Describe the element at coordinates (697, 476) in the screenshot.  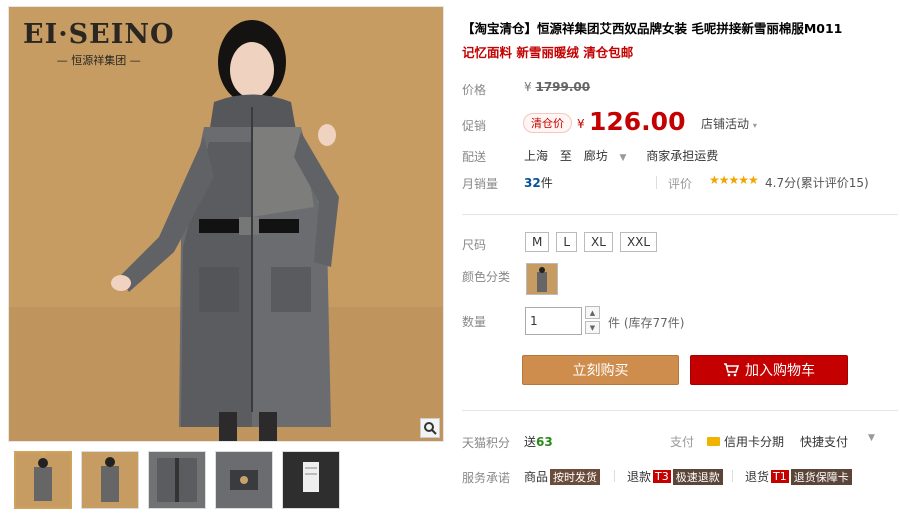
I see `fast-refund-badge: 极速退款` at that location.